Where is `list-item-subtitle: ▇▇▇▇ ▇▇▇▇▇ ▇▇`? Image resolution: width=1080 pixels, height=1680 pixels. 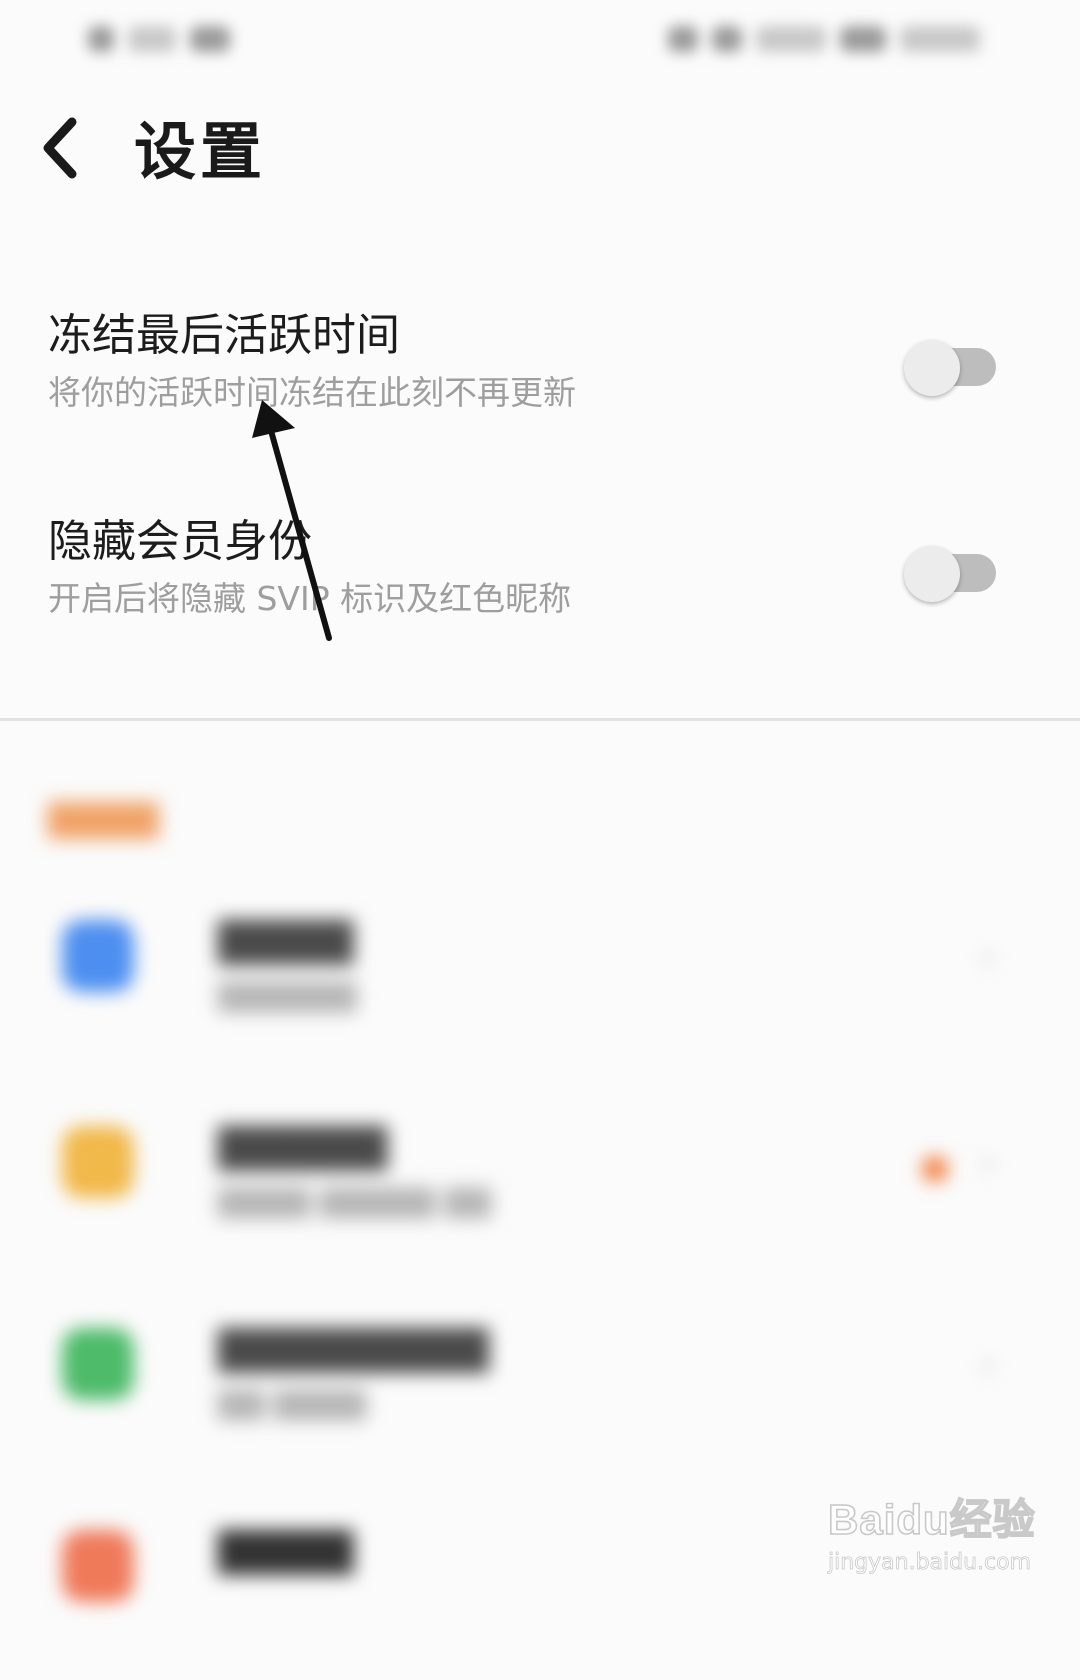
list-item-subtitle: ▇▇▇▇ ▇▇▇▇▇ ▇▇ is located at coordinates (354, 1201).